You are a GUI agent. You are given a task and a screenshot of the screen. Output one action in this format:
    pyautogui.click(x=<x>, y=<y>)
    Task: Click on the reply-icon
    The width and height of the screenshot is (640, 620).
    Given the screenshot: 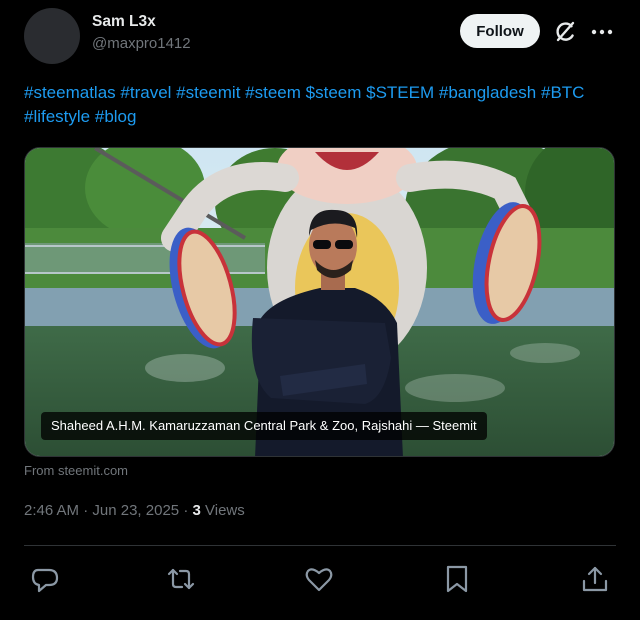 What is the action you would take?
    pyautogui.click(x=45, y=579)
    